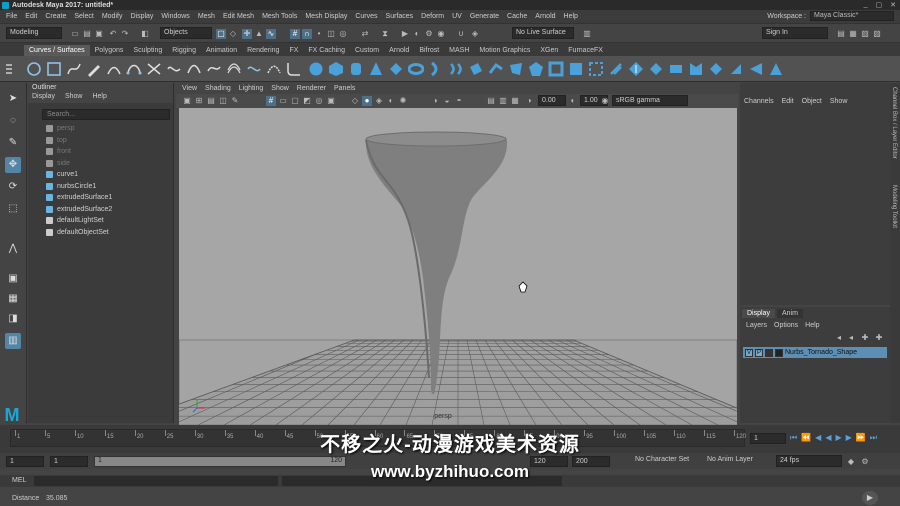 This screenshot has width=900, height=506. What do you see at coordinates (356, 69) in the screenshot?
I see `nurbs-cylinder-icon` at bounding box center [356, 69].